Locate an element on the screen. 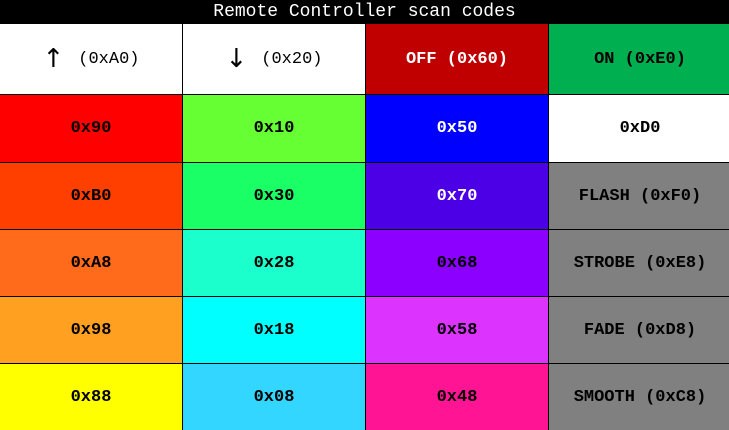 The height and width of the screenshot is (430, 729). button-code-label: SMOOTH (0xC8) is located at coordinates (640, 397).